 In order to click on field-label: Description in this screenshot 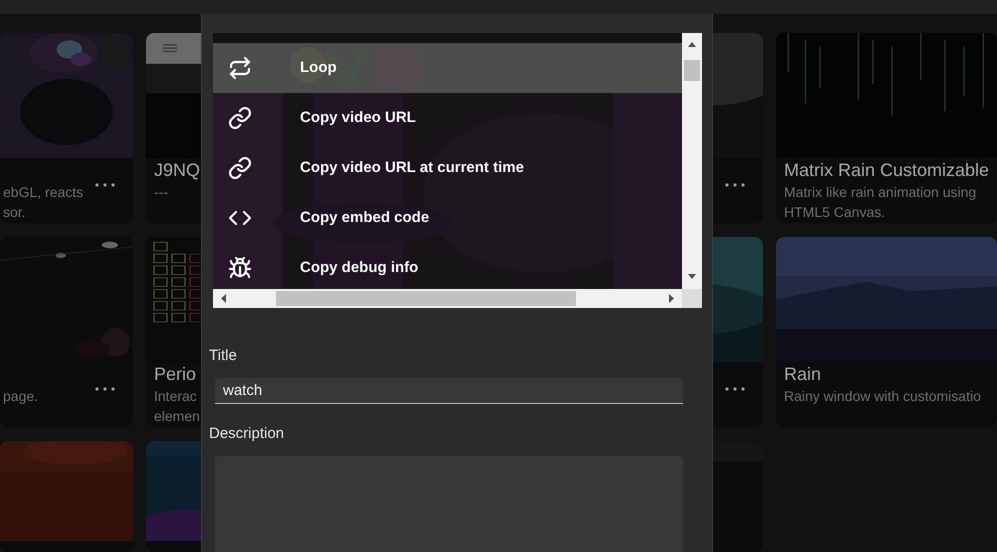, I will do `click(247, 434)`.